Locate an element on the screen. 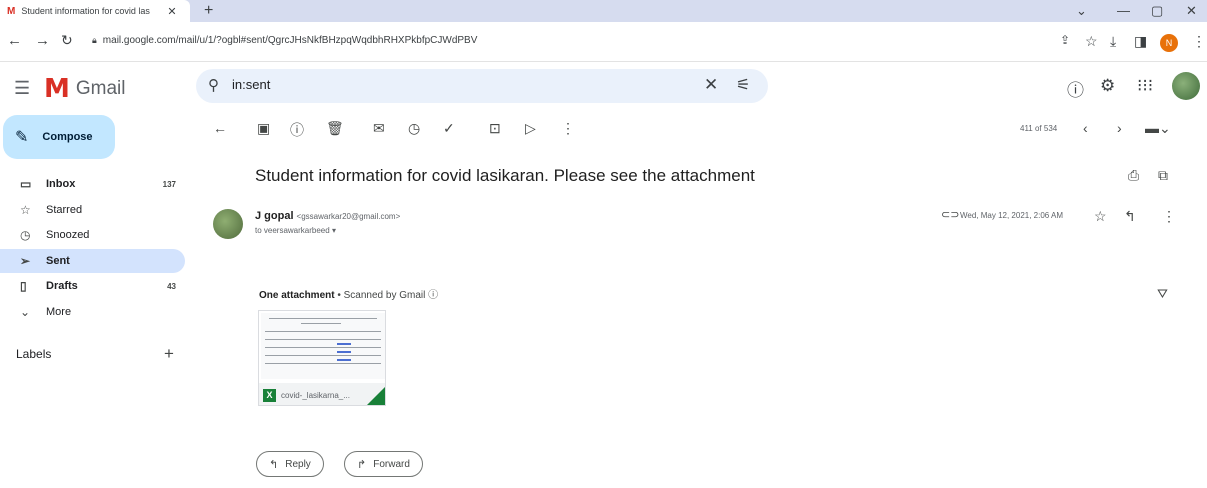 The width and height of the screenshot is (1207, 488). download-icon: ⤓ is located at coordinates (1113, 41).